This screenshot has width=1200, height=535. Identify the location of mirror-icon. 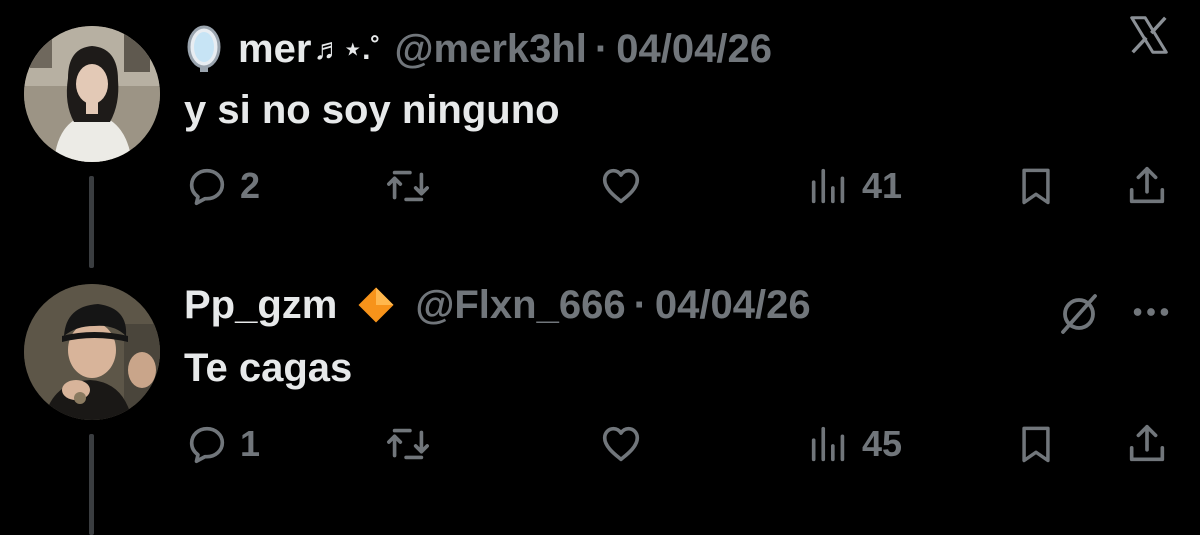
(204, 48).